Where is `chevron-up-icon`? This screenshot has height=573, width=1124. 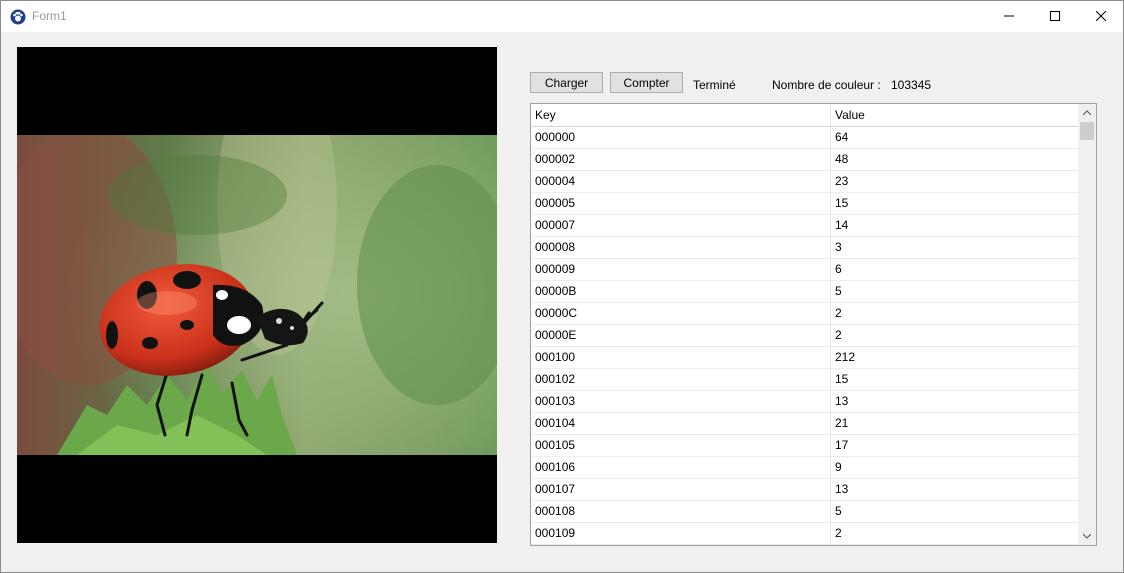
chevron-up-icon is located at coordinates (1087, 112).